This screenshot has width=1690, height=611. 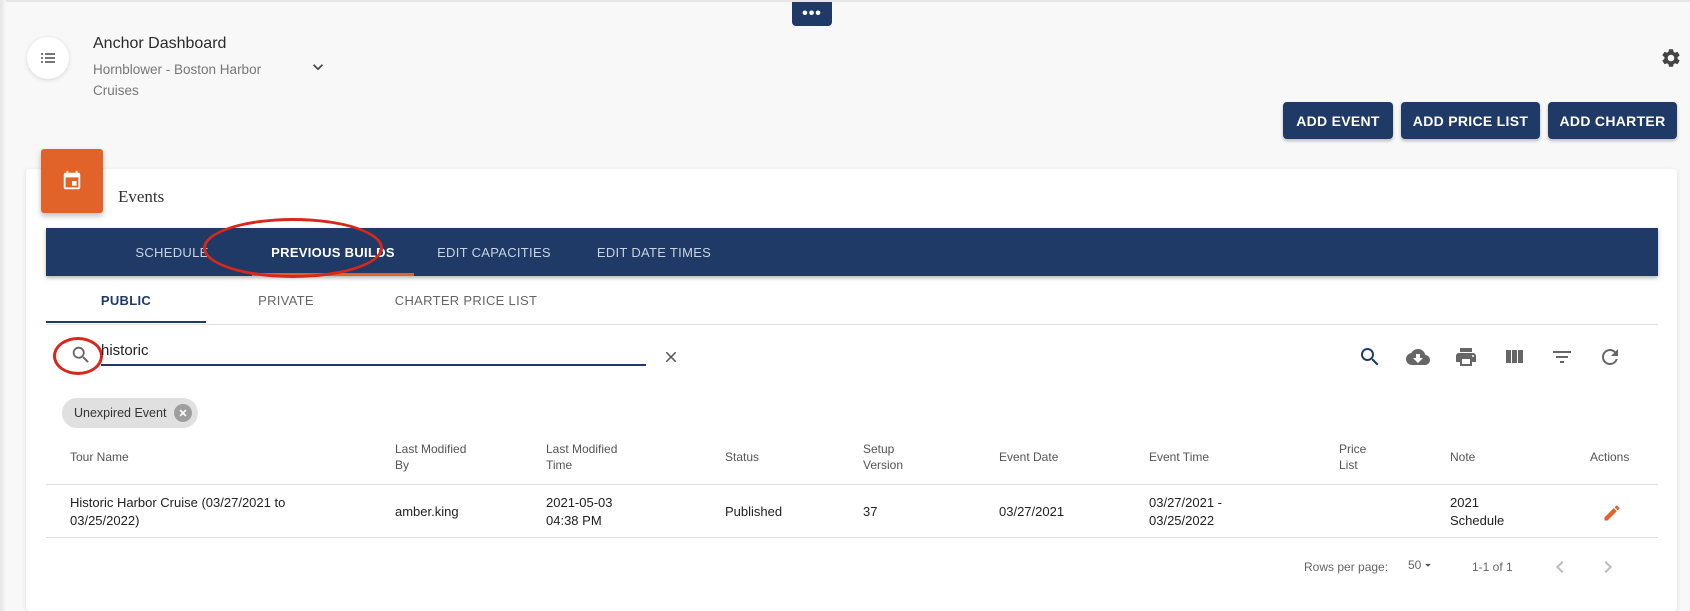 What do you see at coordinates (1415, 565) in the screenshot?
I see `rows-per-page-value: 50` at bounding box center [1415, 565].